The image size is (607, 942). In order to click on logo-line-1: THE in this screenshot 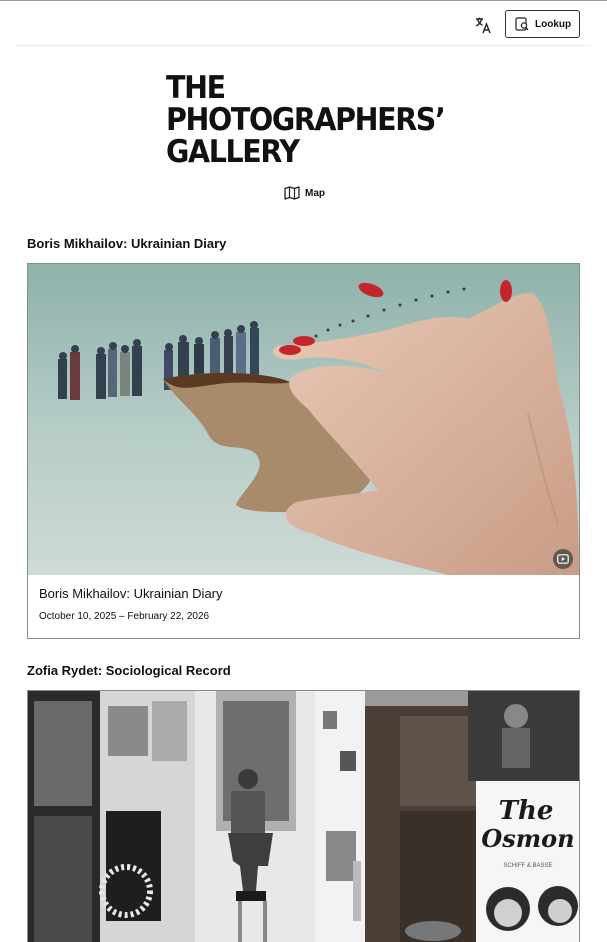, I will do `click(196, 88)`.